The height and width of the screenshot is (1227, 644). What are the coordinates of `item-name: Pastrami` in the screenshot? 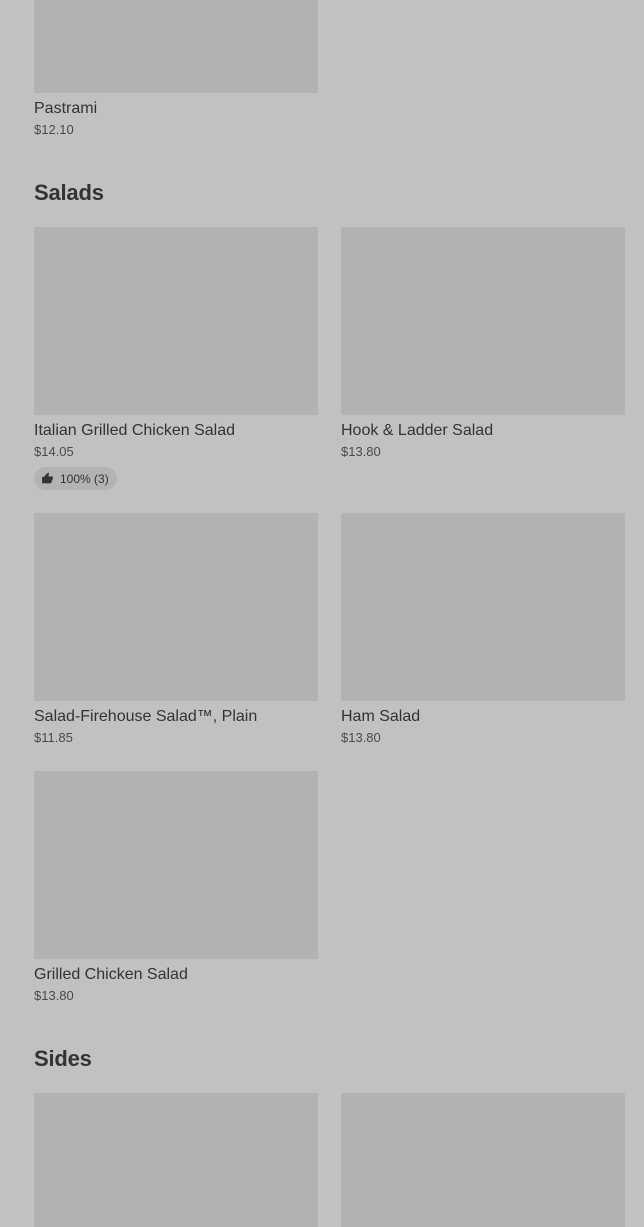 It's located at (66, 108).